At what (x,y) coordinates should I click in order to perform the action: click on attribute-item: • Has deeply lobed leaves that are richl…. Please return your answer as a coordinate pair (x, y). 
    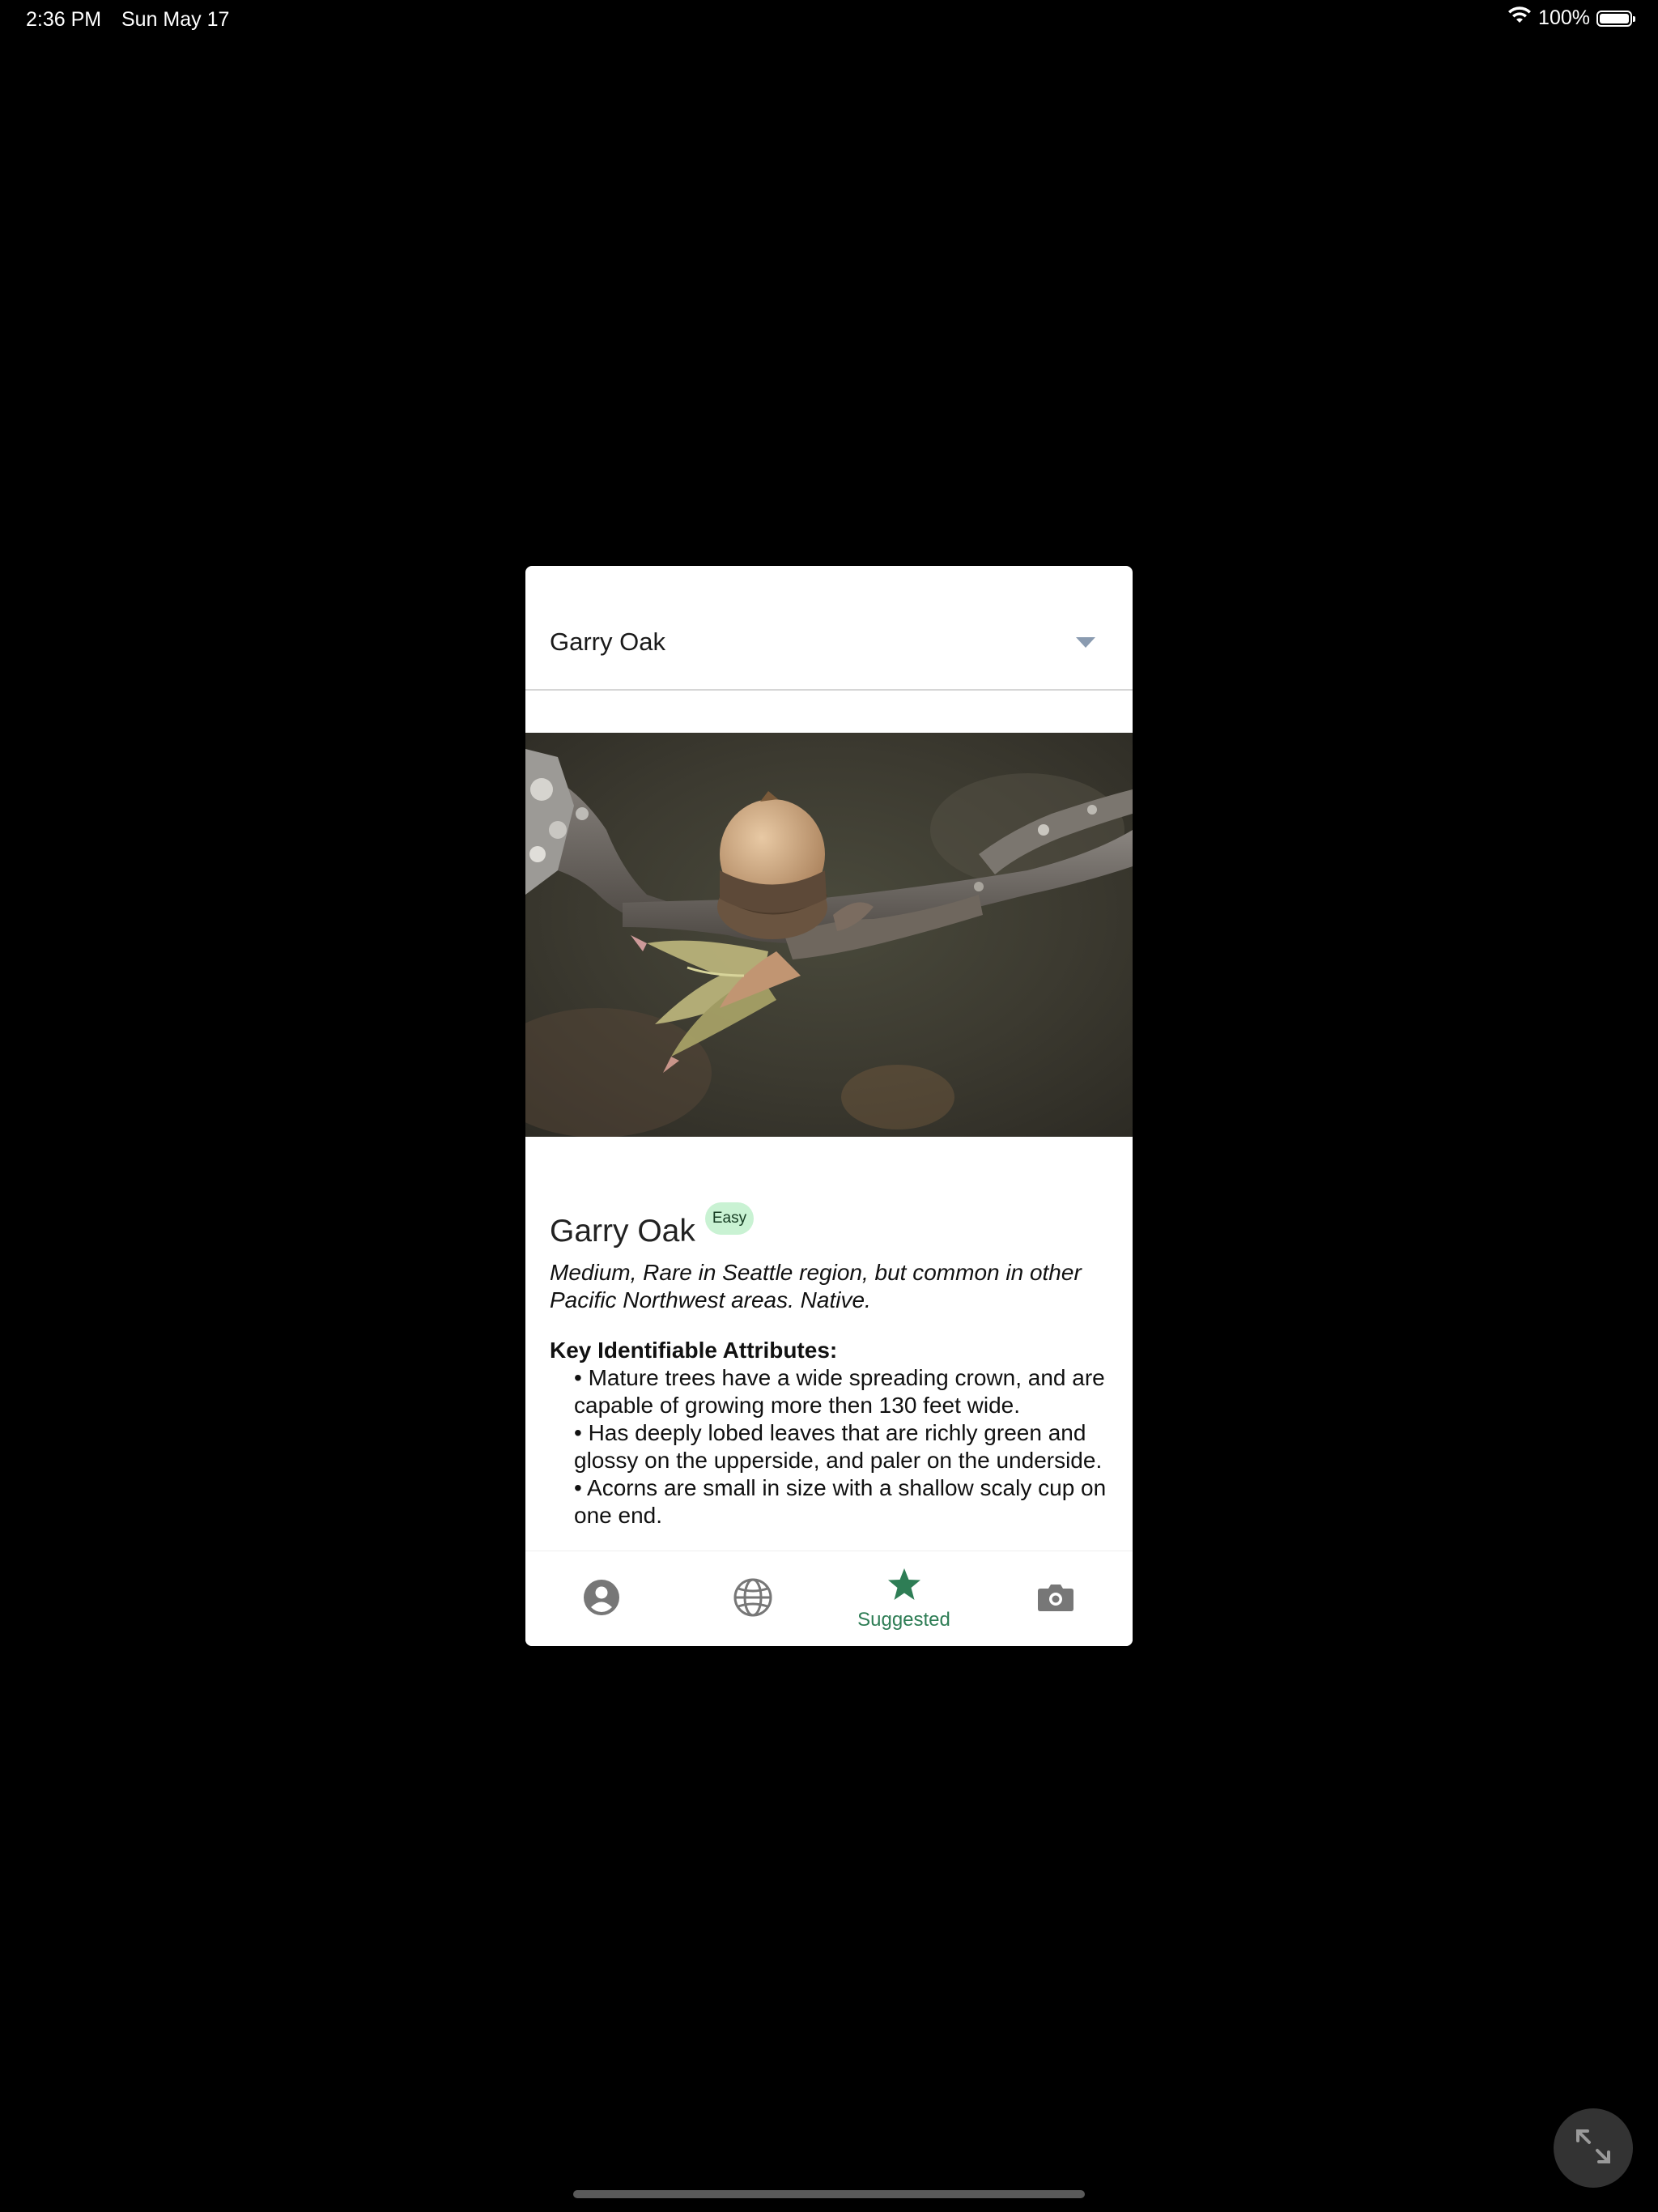
    Looking at the image, I should click on (838, 1447).